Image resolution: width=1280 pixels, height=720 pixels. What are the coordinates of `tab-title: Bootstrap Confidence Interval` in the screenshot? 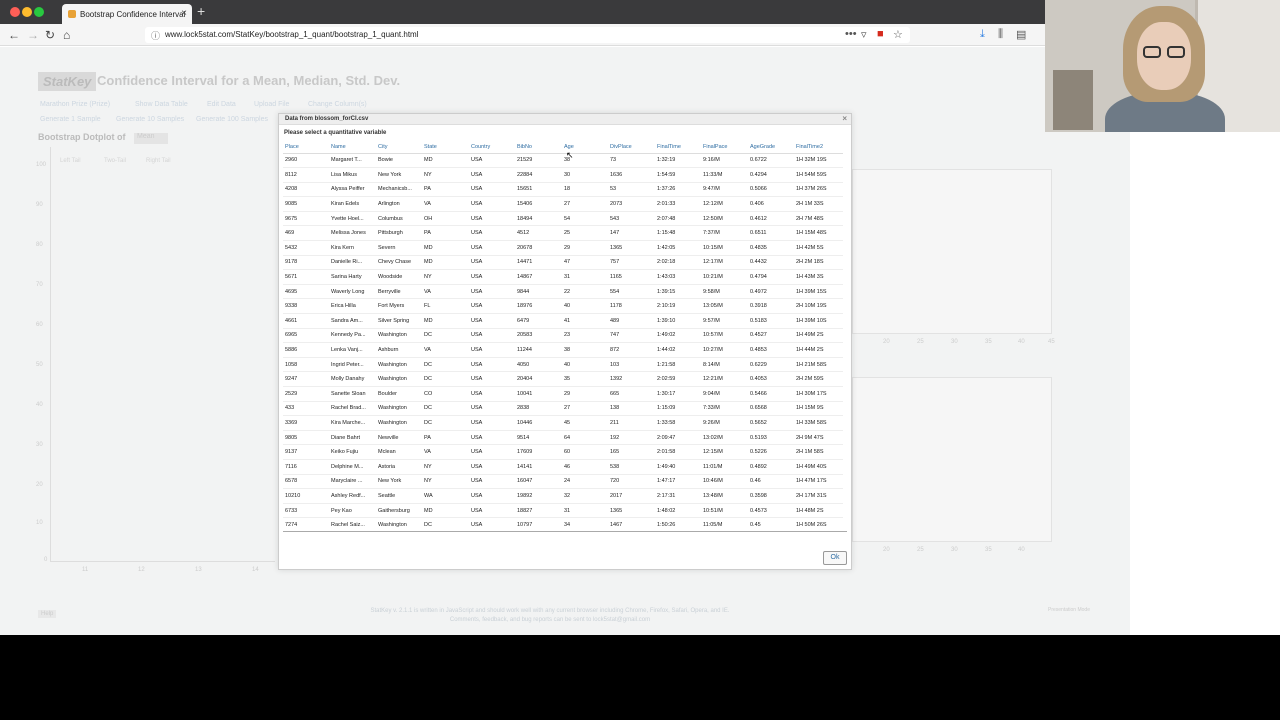 It's located at (133, 14).